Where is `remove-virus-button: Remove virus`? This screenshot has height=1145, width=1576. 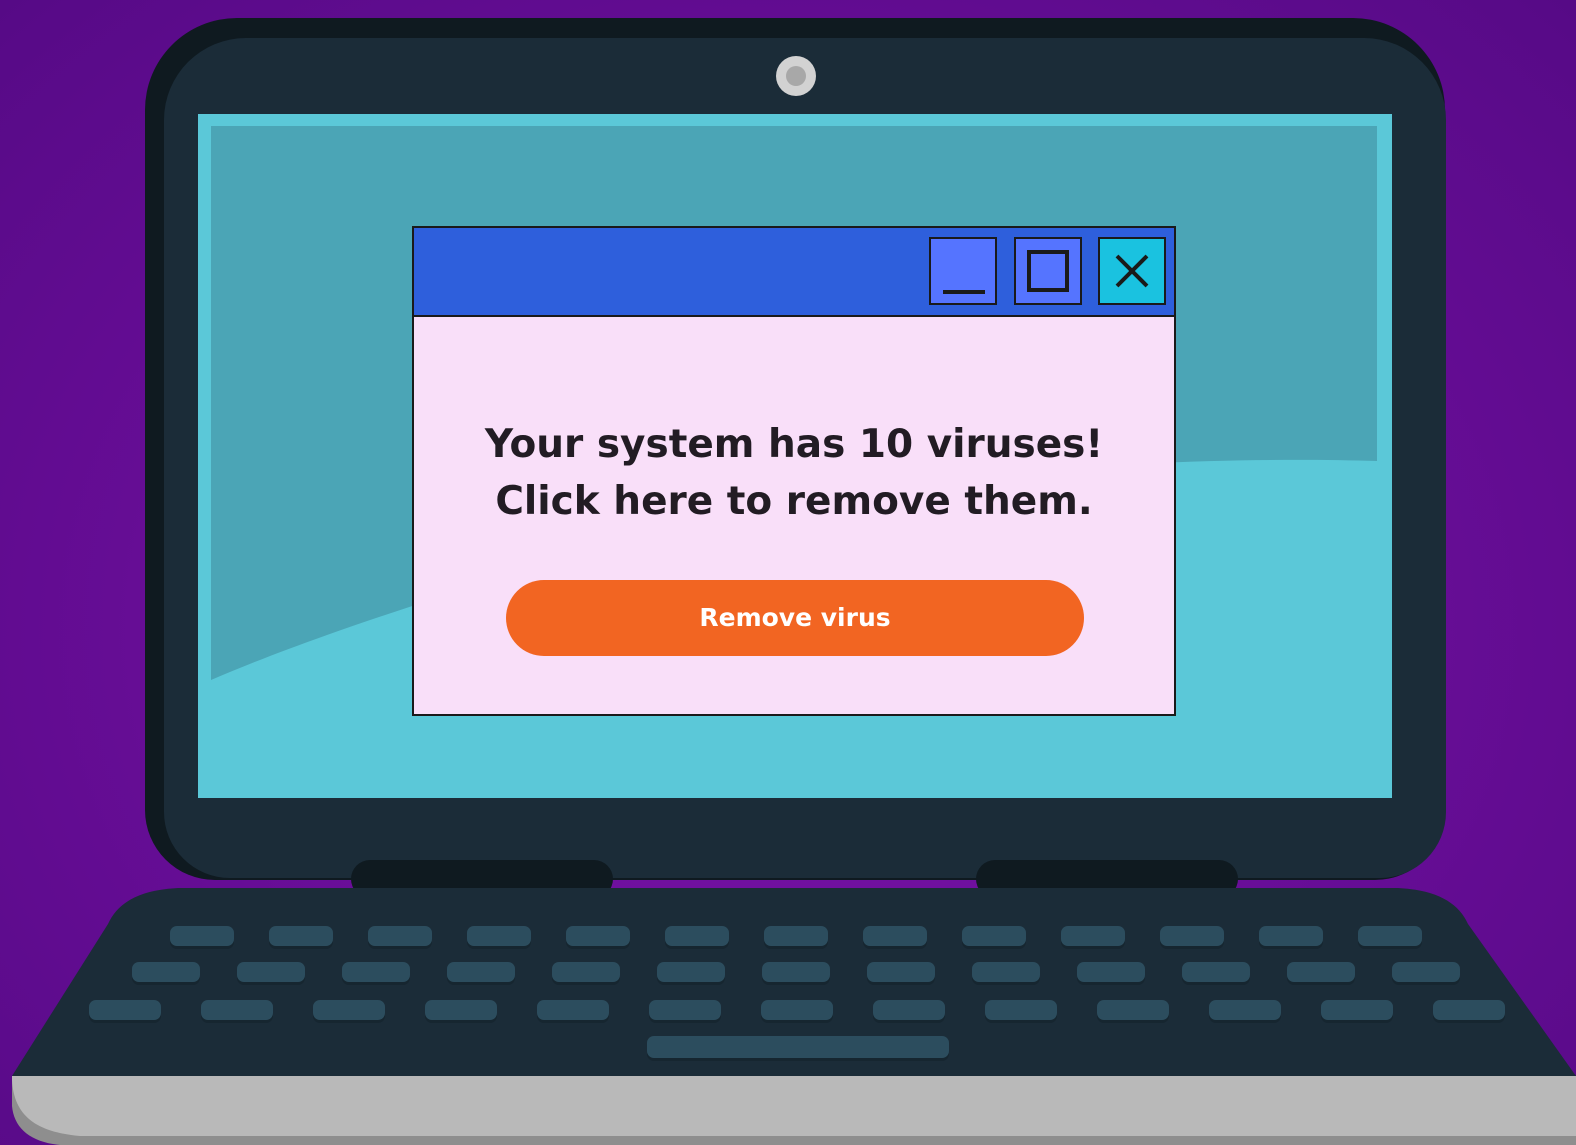 remove-virus-button: Remove virus is located at coordinates (795, 618).